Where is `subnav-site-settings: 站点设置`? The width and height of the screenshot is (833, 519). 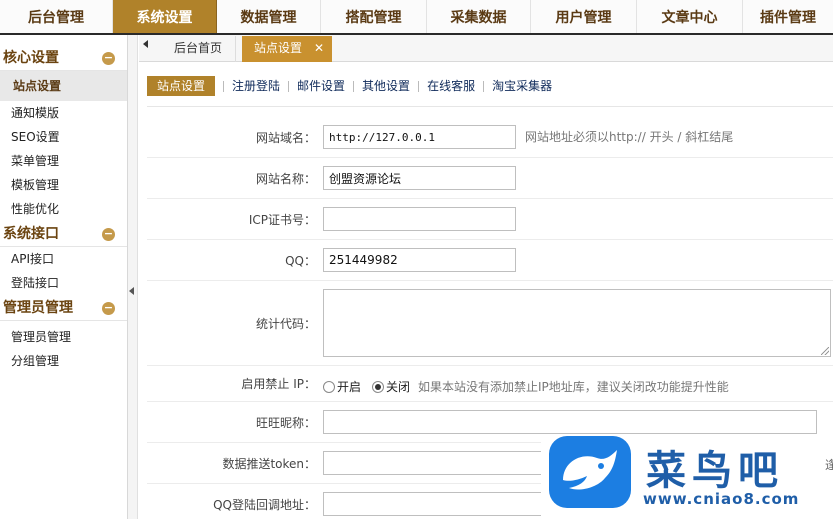 subnav-site-settings: 站点设置 is located at coordinates (181, 86).